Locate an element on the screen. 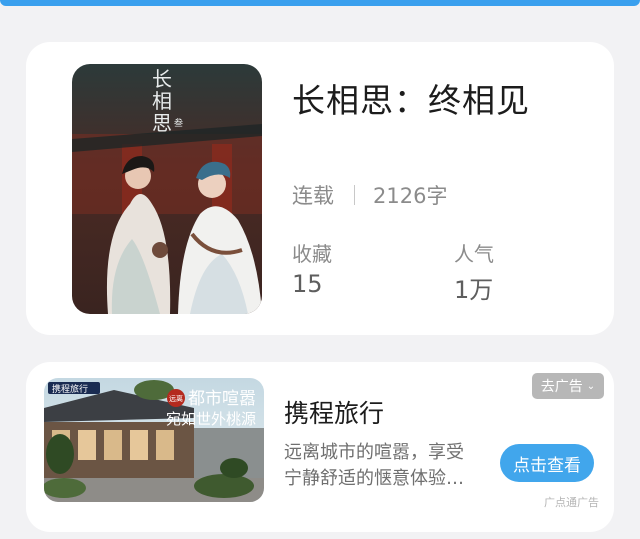 Image resolution: width=640 pixels, height=539 pixels. ad-title: 携程旅行 is located at coordinates (334, 413).